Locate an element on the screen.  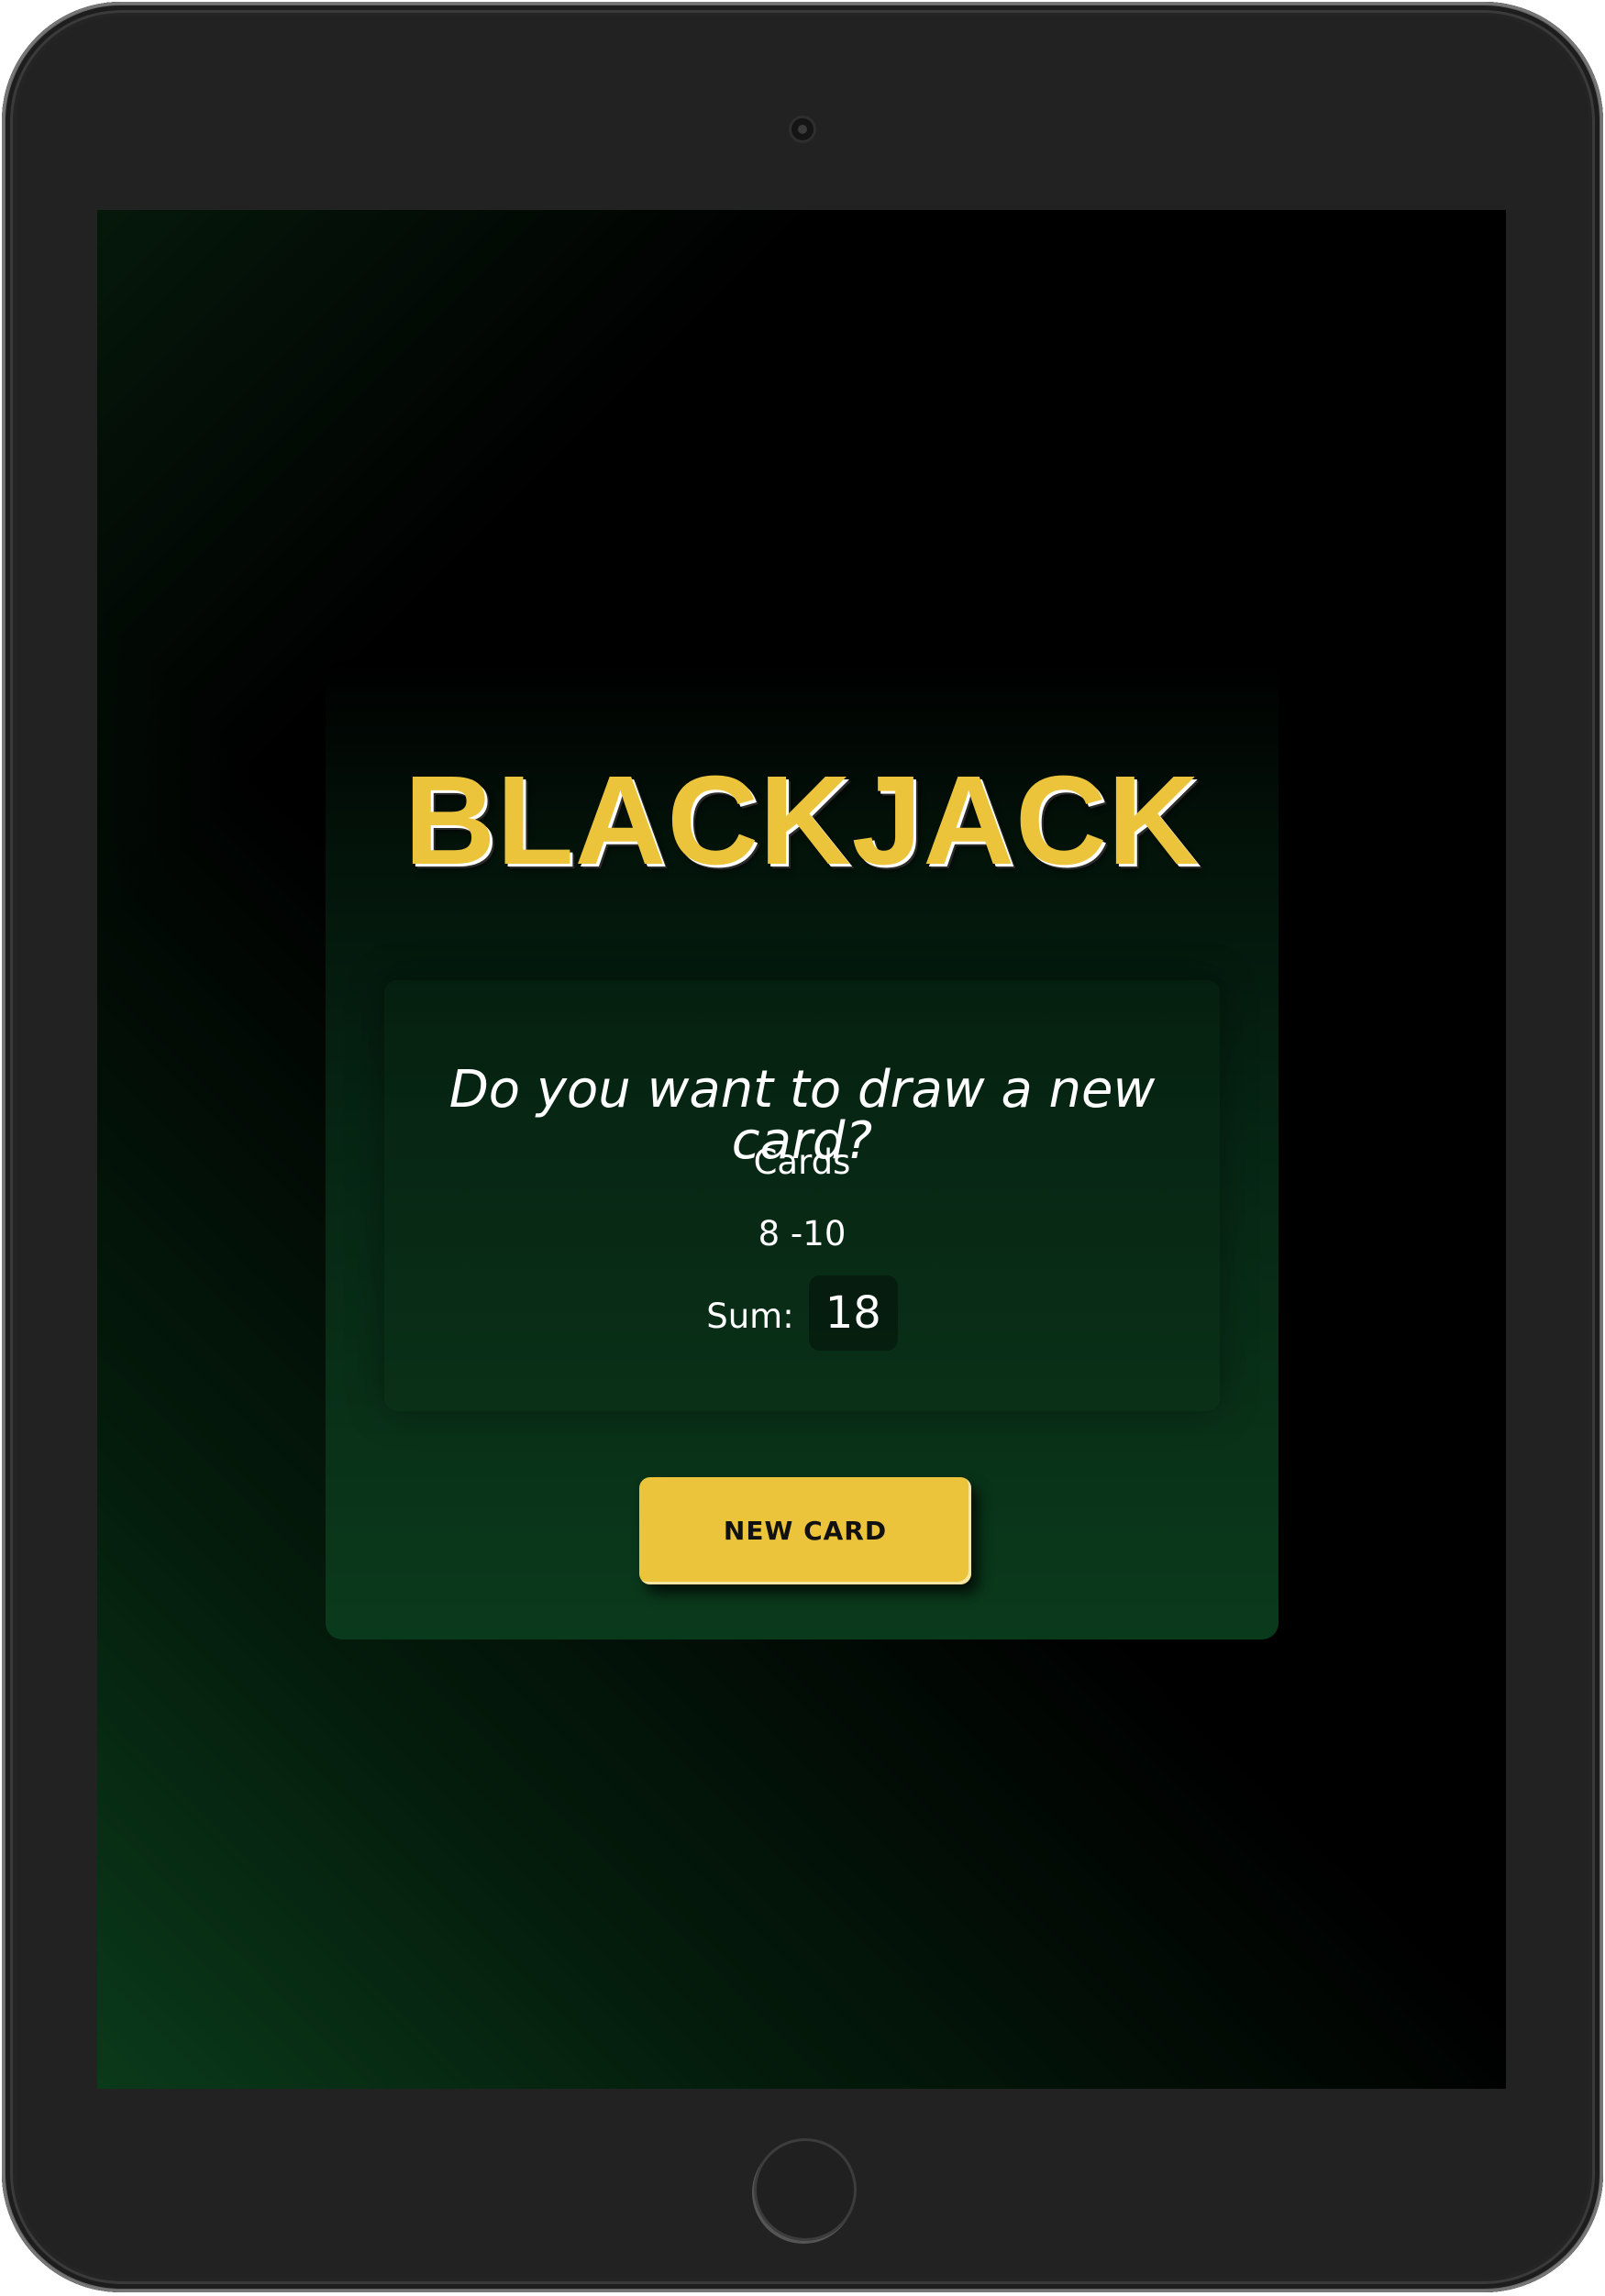
sum-label: Sum: is located at coordinates (750, 1316).